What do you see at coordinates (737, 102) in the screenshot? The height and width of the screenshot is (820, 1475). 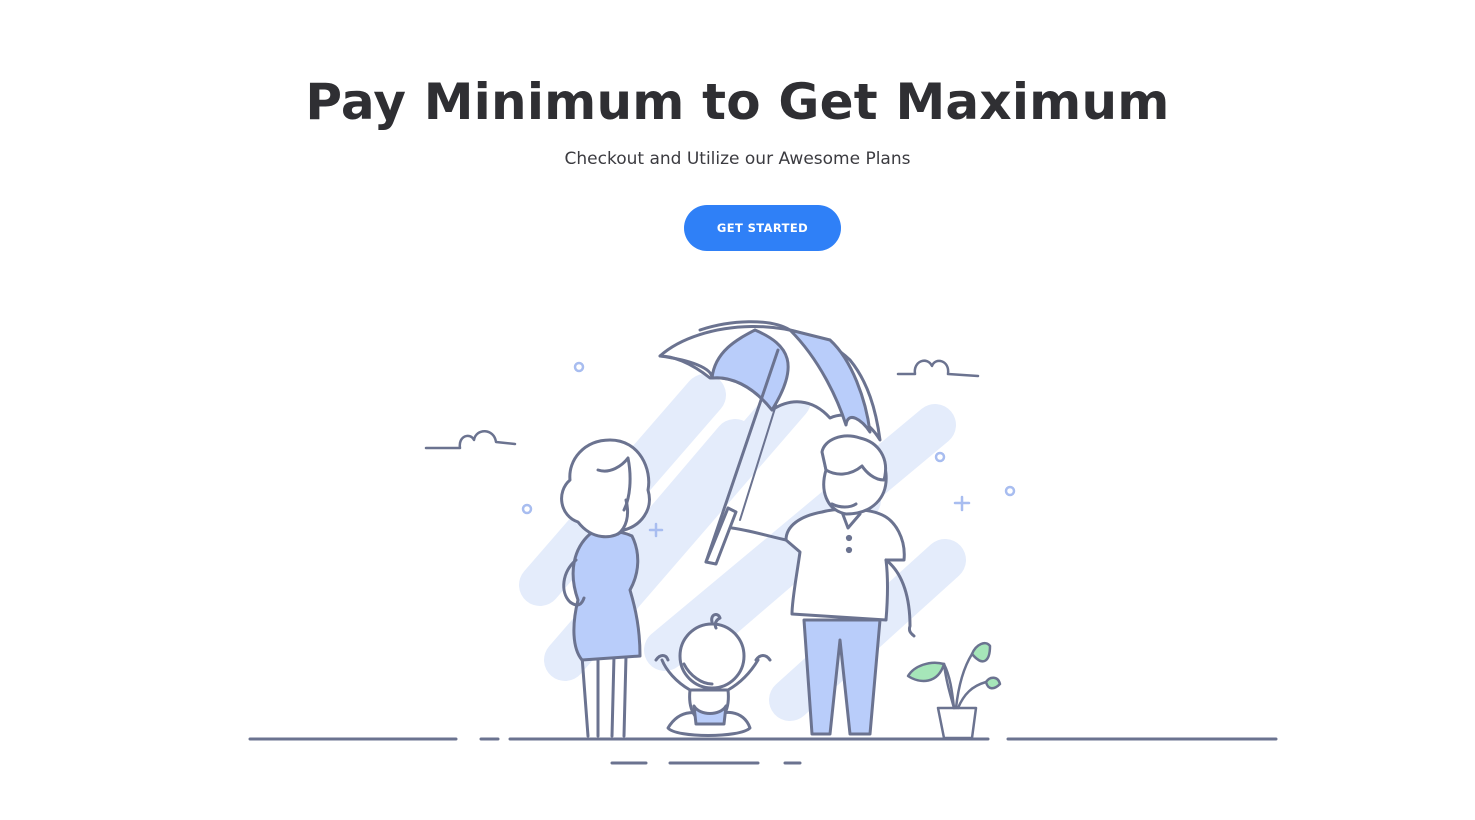 I see `hero-title: Pay Minimum to Get Maximum` at bounding box center [737, 102].